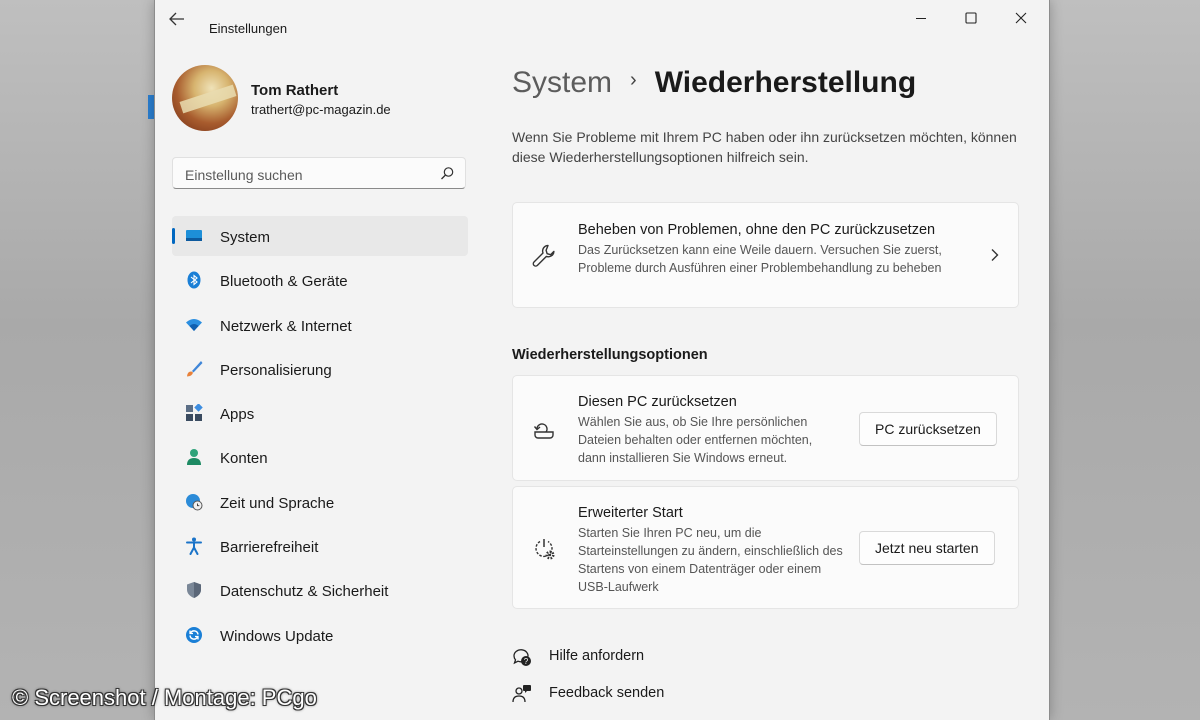  What do you see at coordinates (194, 457) in the screenshot?
I see `person-icon` at bounding box center [194, 457].